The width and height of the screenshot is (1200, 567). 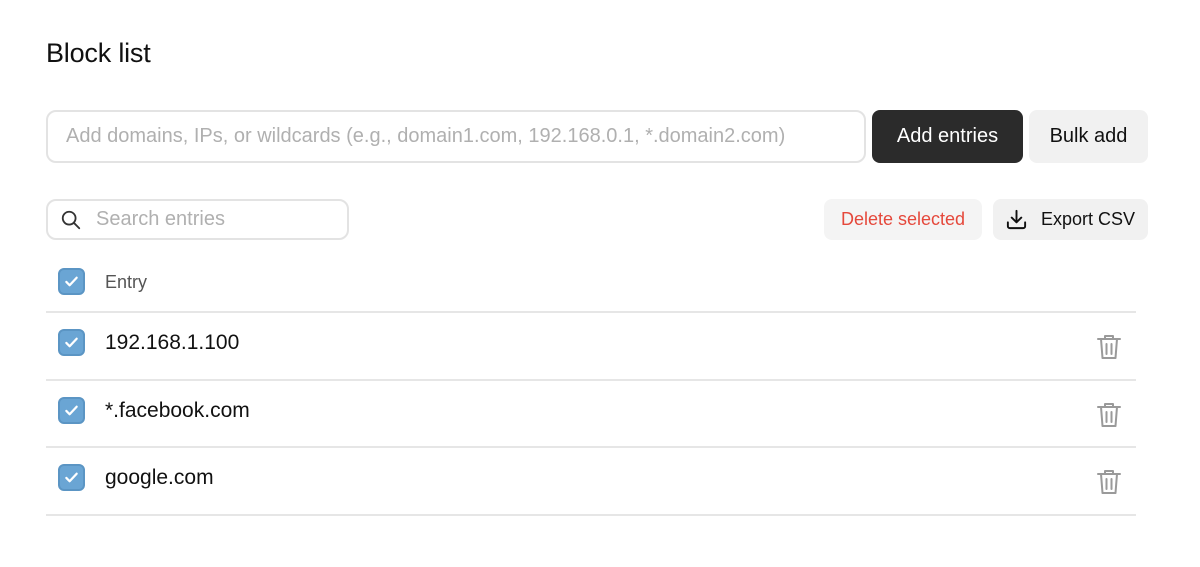 I want to click on export-csv-button: Export CSV, so click(x=1070, y=219).